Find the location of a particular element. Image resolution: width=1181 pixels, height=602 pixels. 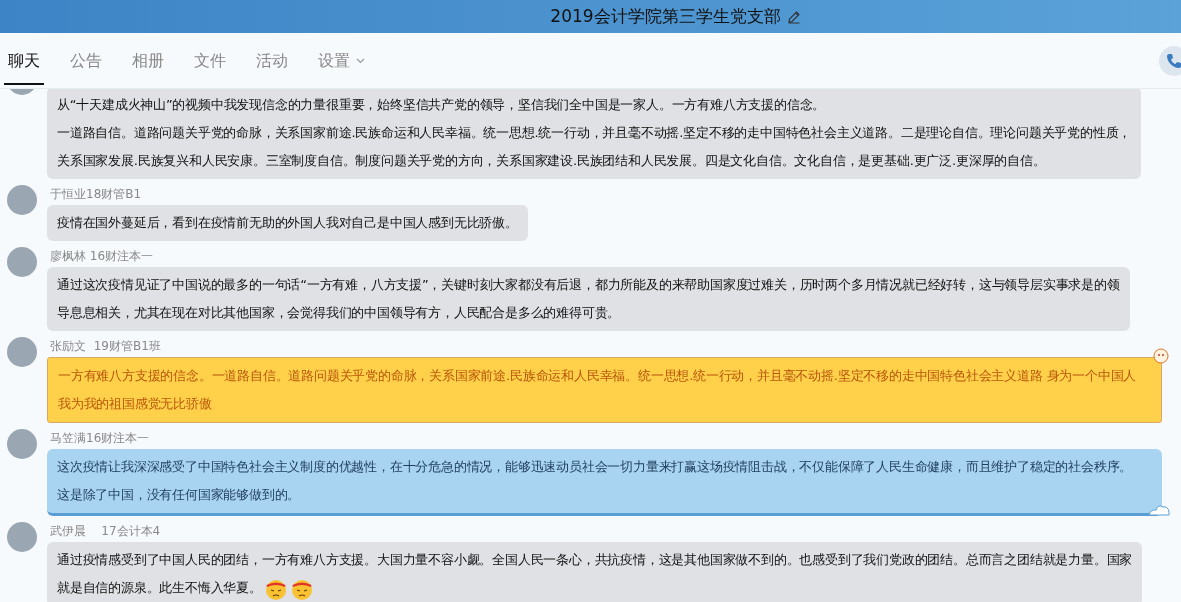

message-text: 一道路自信。道路问题关乎党的命脉，关系国家前途.民族命运和人民幸福。统一思想.统一行动，并且毫不动摇.坚定不移的走中国特色社会主义道路。二是理论自信。理论问题关乎党的性质， is located at coordinates (594, 133).